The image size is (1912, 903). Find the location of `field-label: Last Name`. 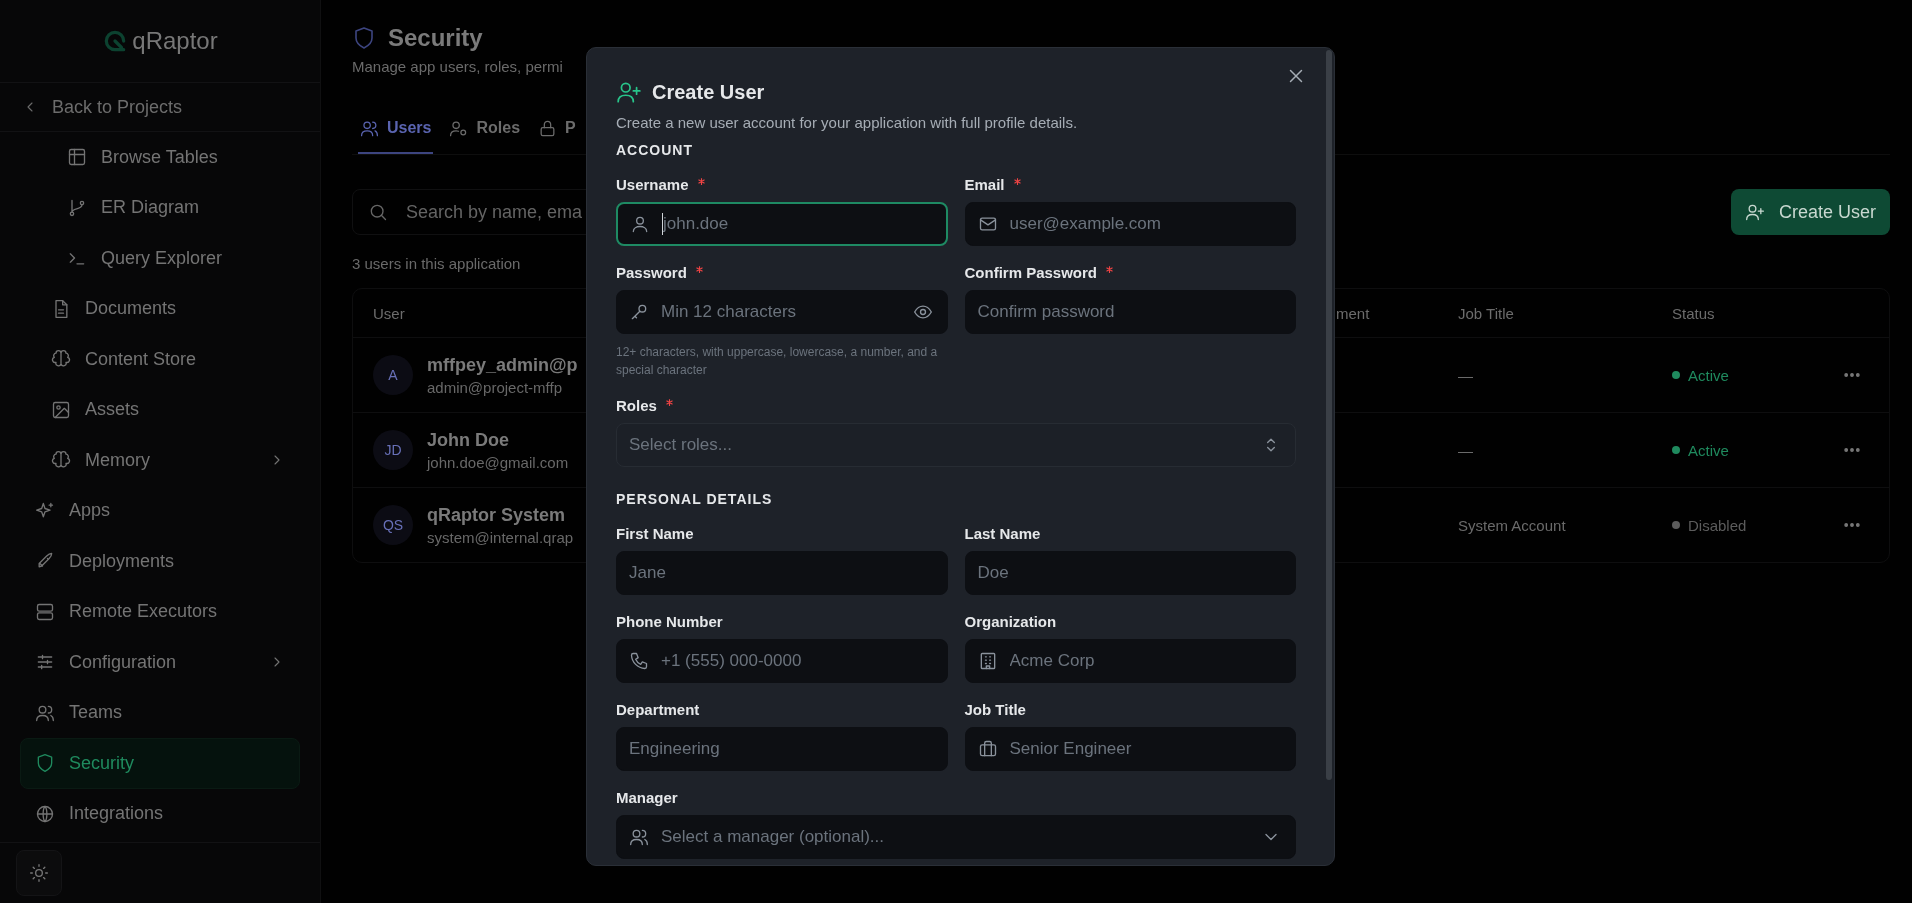

field-label: Last Name is located at coordinates (1002, 533).